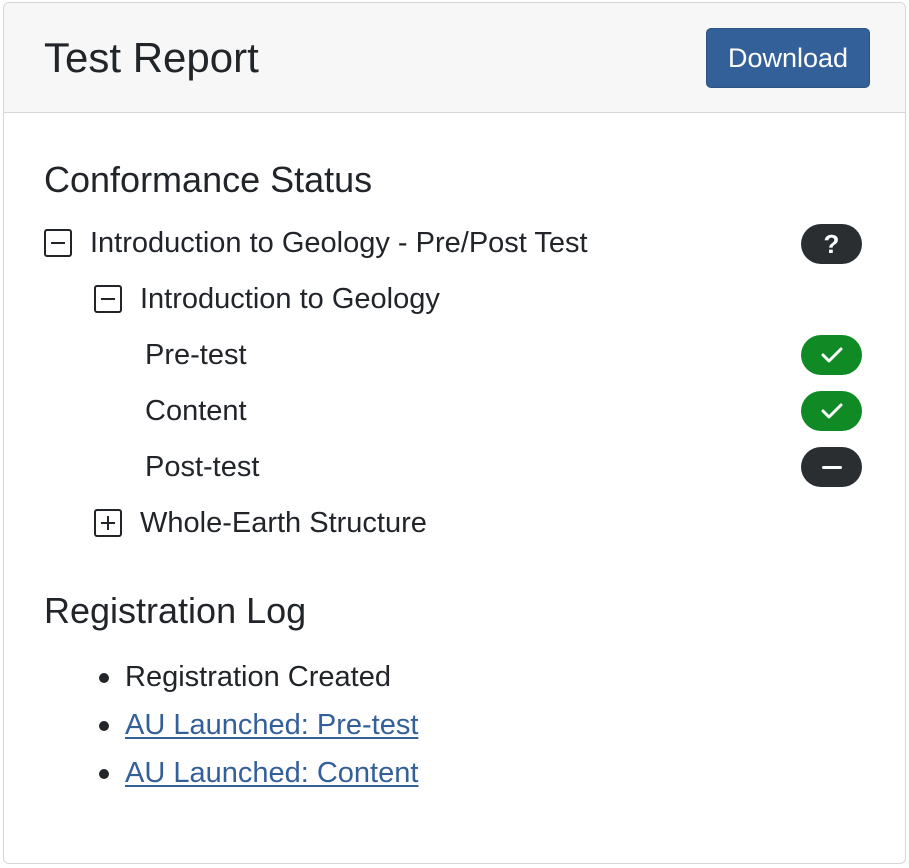  Describe the element at coordinates (258, 677) in the screenshot. I see `log-text: Registration Created` at that location.